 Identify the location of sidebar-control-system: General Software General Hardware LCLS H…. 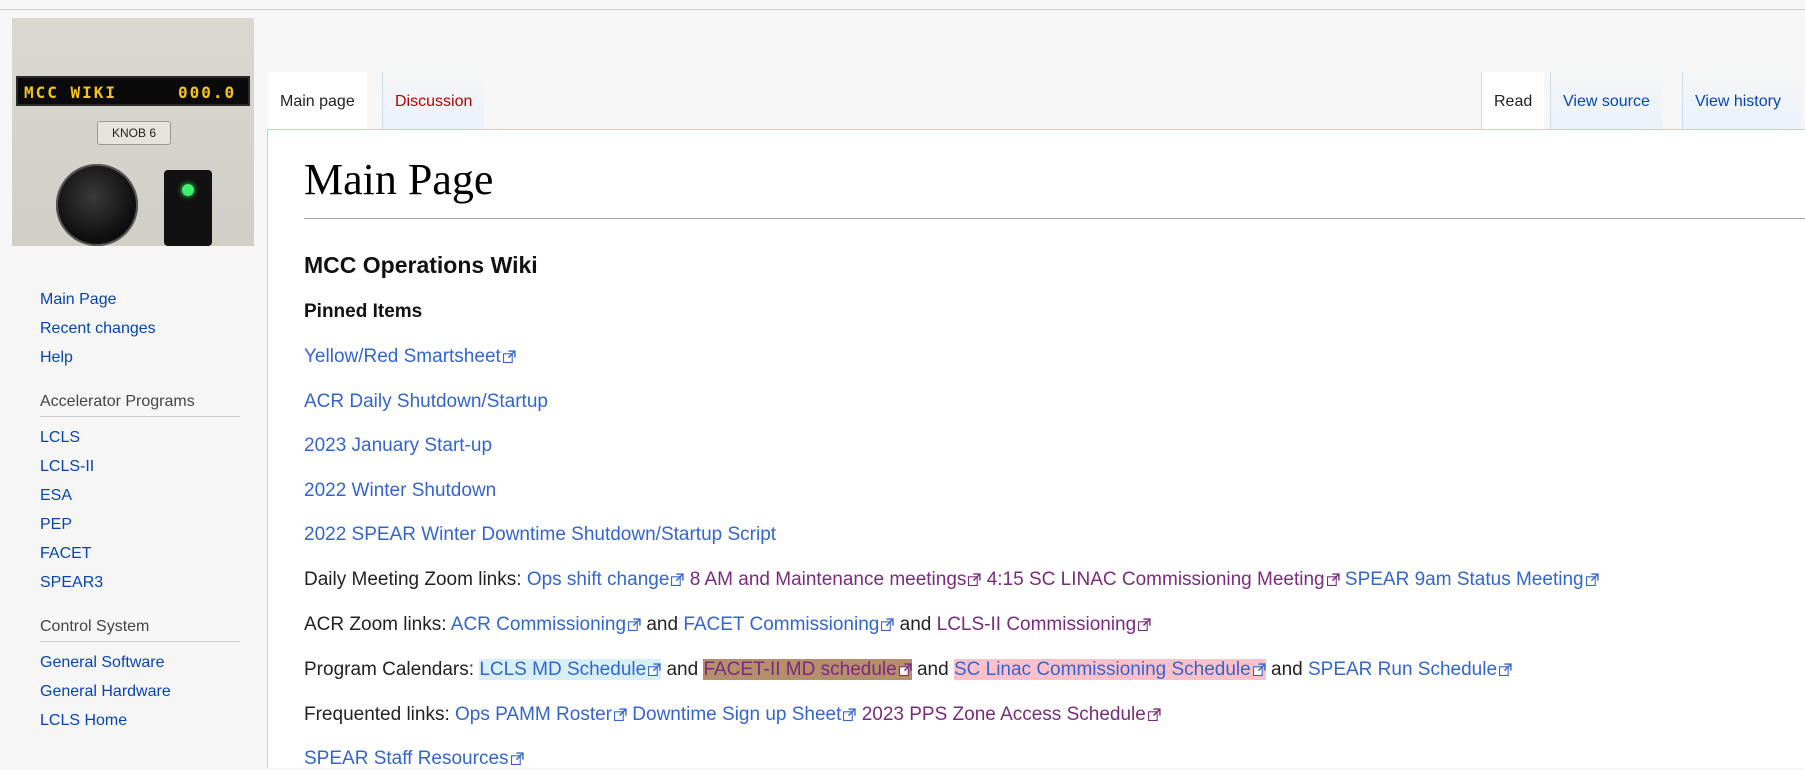
(147, 691).